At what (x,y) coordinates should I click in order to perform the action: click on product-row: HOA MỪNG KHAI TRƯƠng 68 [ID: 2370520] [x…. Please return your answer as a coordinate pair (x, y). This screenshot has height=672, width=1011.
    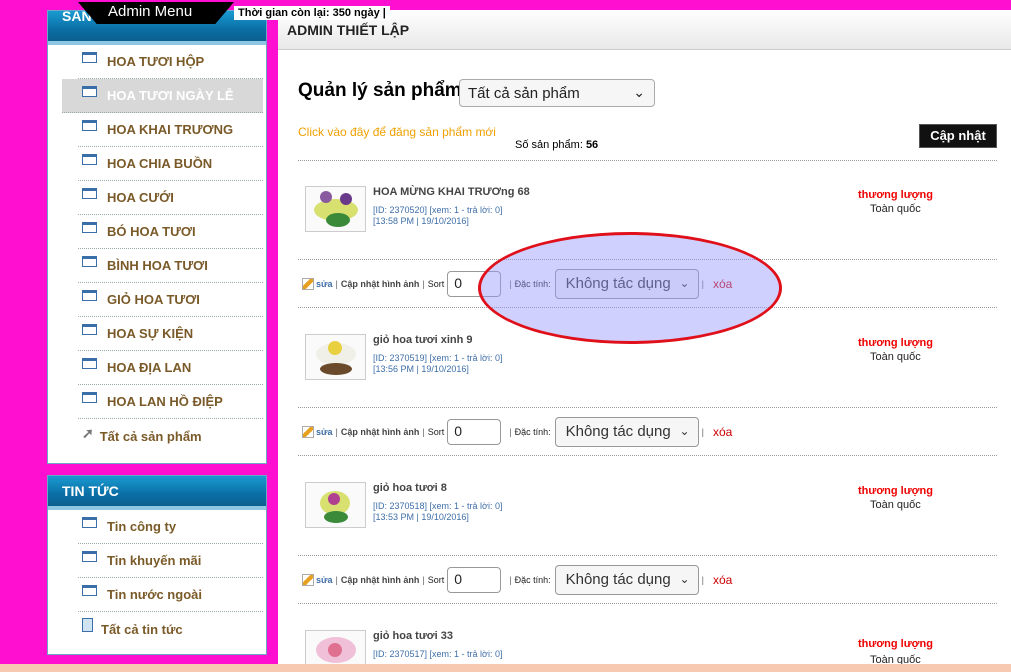
    Looking at the image, I should click on (647, 223).